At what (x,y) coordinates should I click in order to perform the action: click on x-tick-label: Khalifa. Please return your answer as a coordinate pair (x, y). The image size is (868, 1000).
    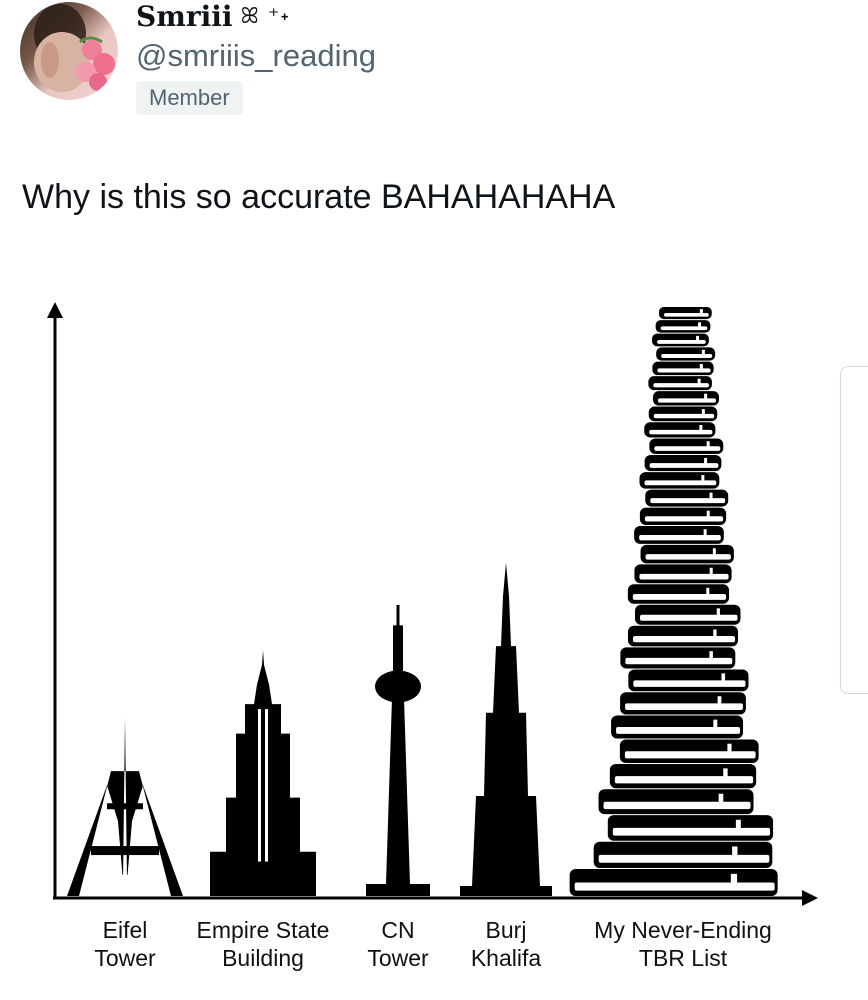
    Looking at the image, I should click on (506, 958).